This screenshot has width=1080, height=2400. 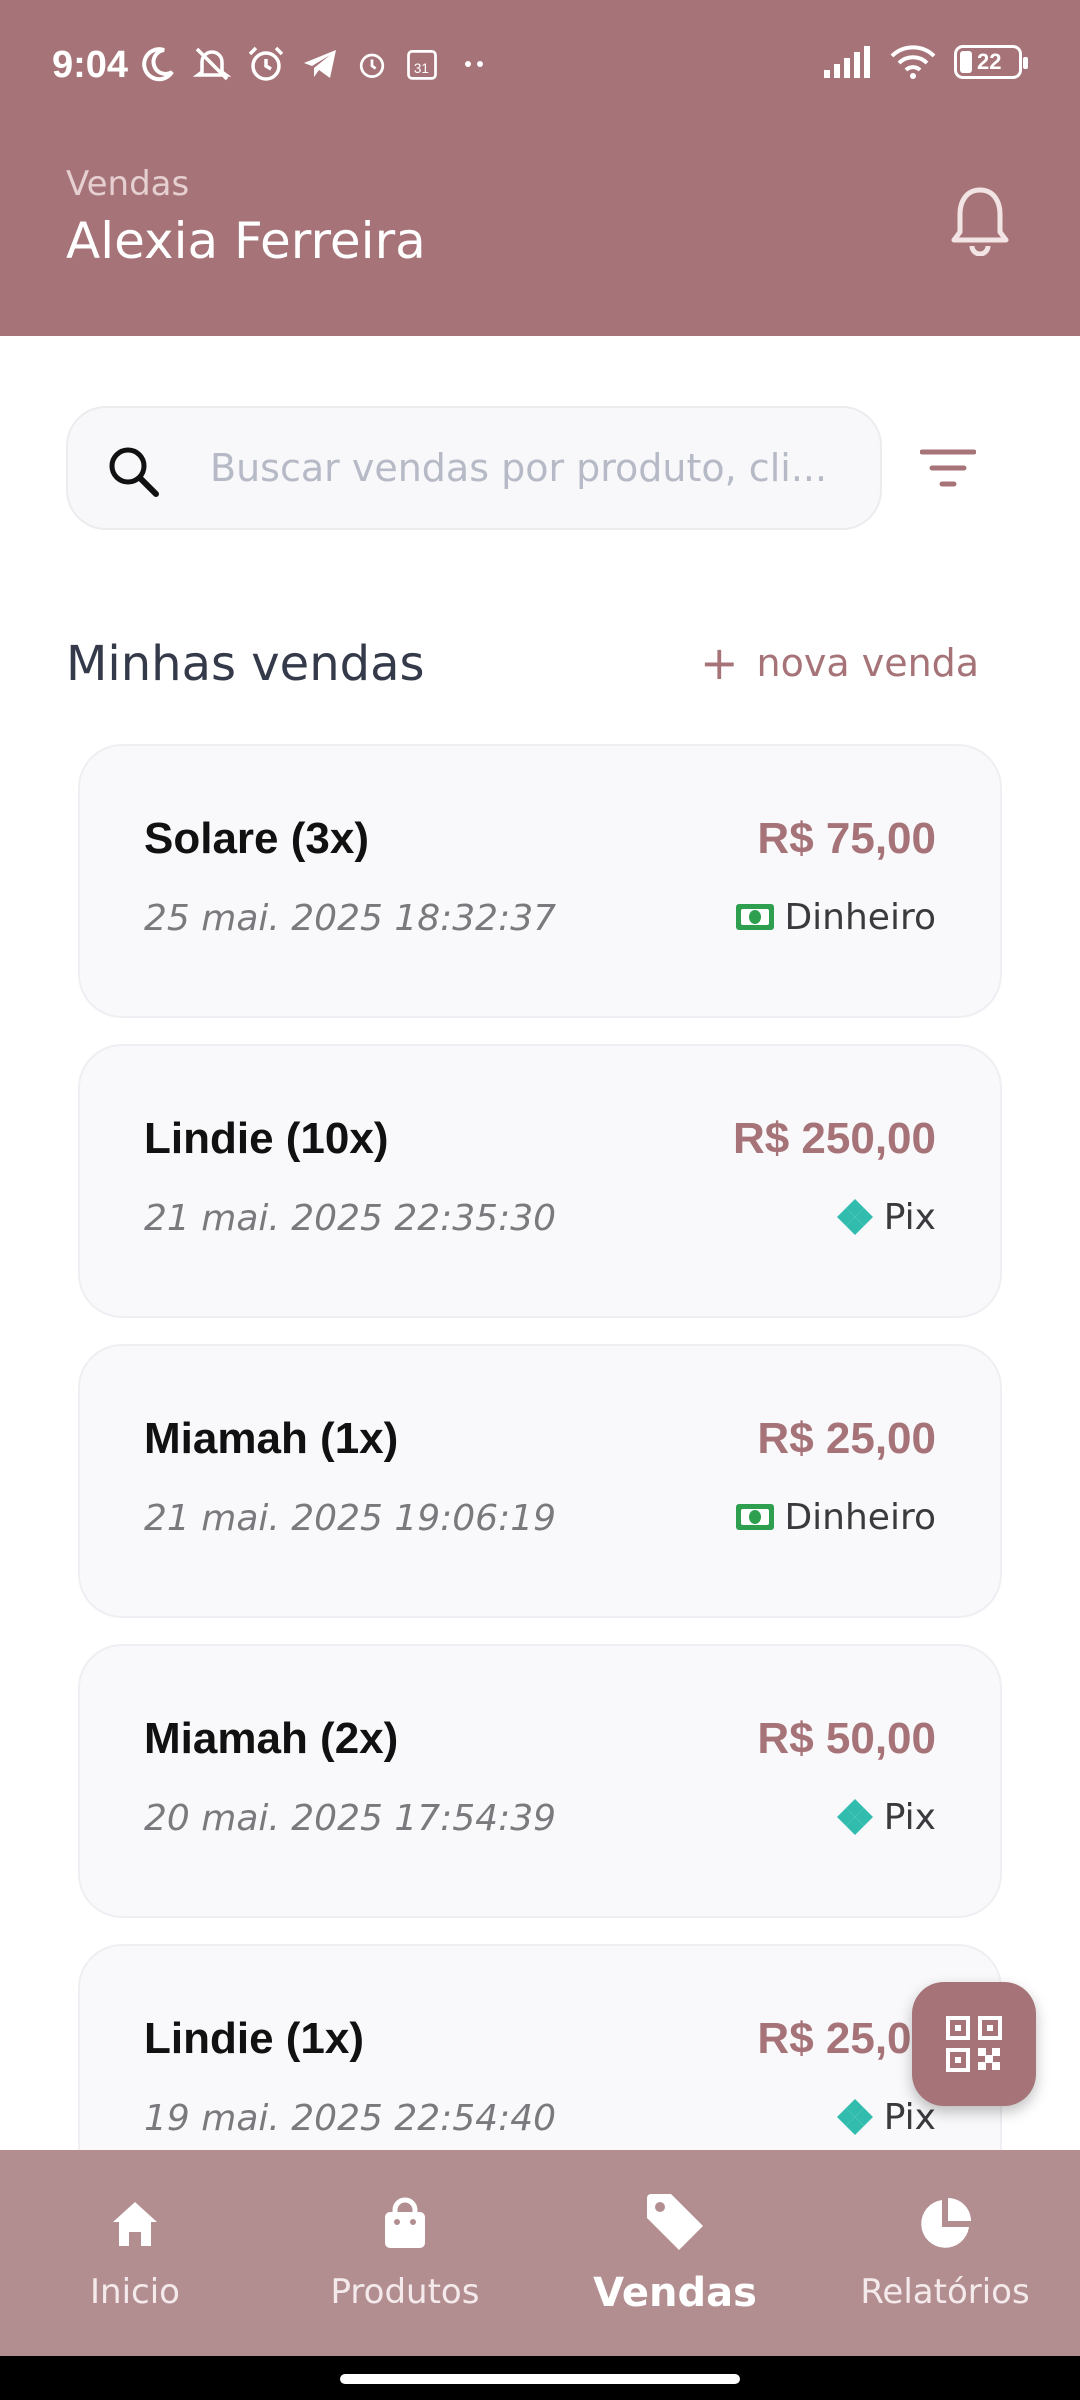 What do you see at coordinates (135, 2292) in the screenshot?
I see `nav-label: Inicio` at bounding box center [135, 2292].